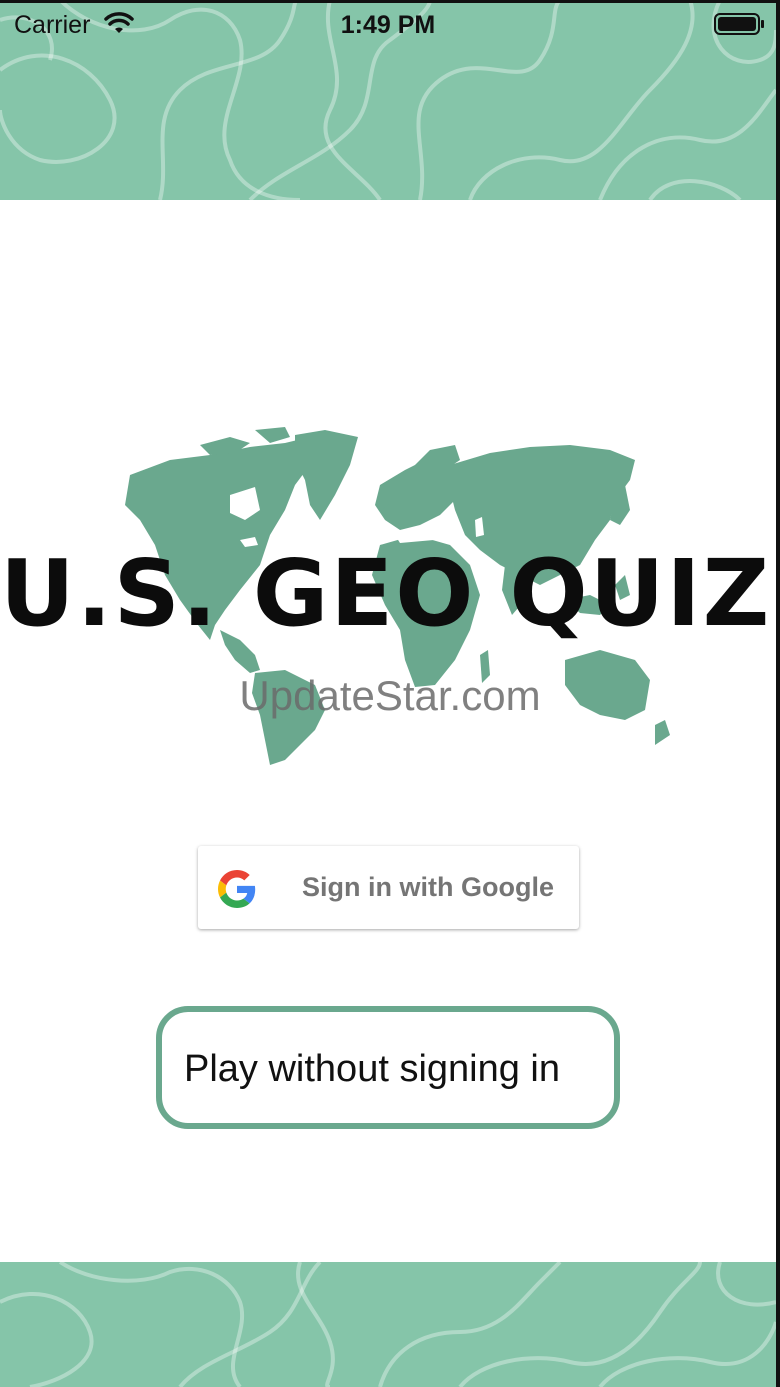 This screenshot has height=1387, width=780. Describe the element at coordinates (390, 695) in the screenshot. I see `watermark-text: UpdateStar.com` at that location.